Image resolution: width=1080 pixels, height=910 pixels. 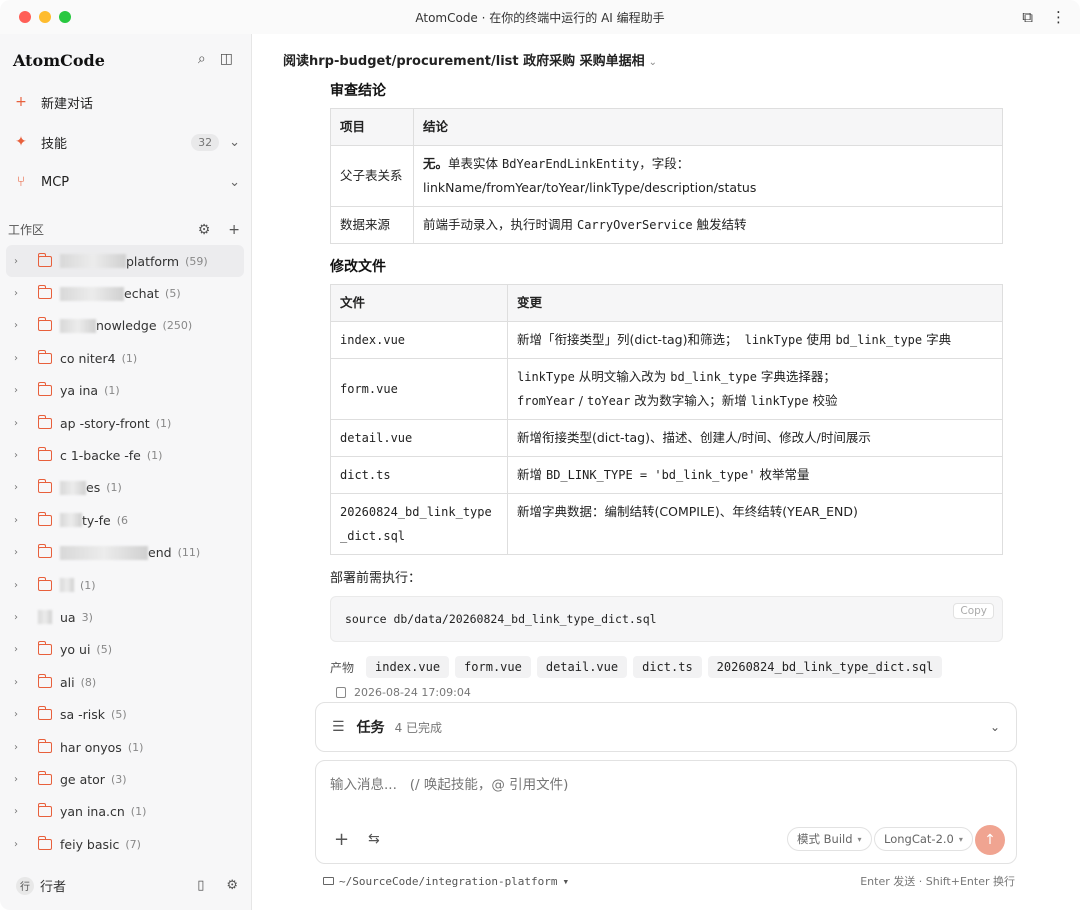 What do you see at coordinates (125, 650) in the screenshot?
I see `workspace-item: › yo ui (5)` at bounding box center [125, 650].